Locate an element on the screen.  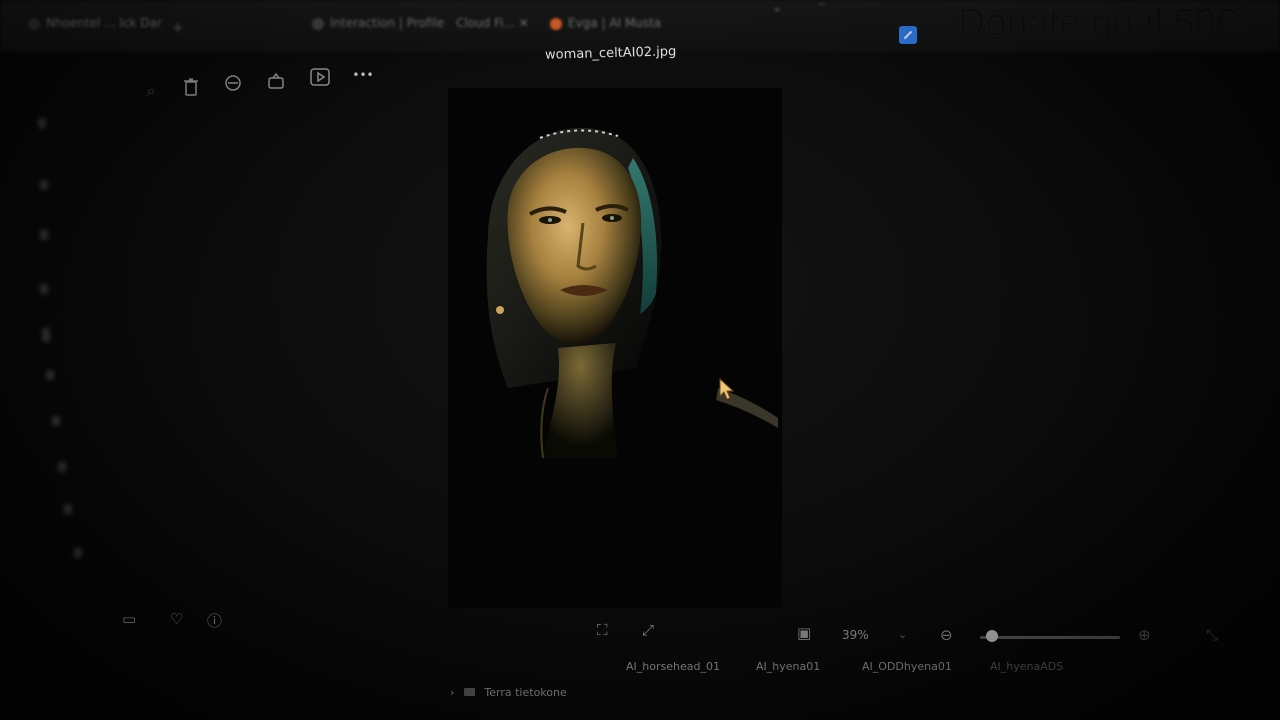
zoom-out-icon: ⊖ is located at coordinates (946, 635).